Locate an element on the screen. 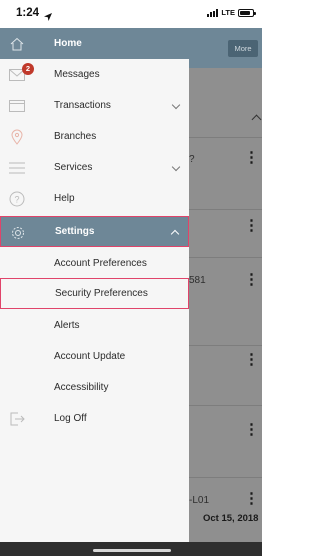  menu-label: Branches is located at coordinates (75, 136).